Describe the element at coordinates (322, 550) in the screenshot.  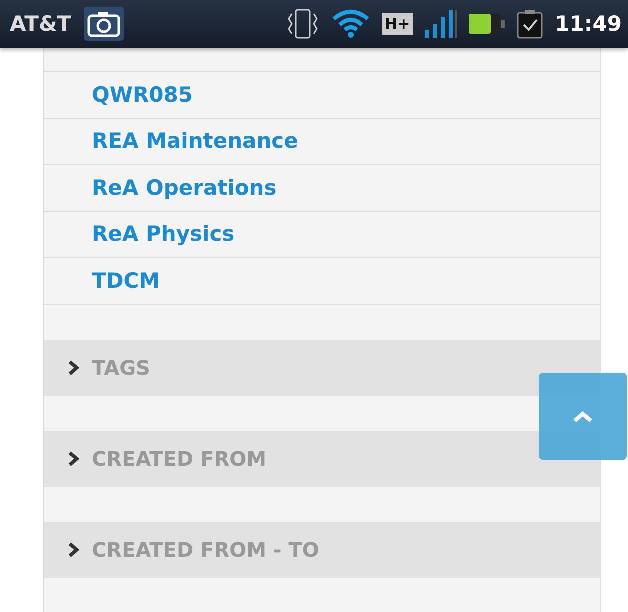
I see `section-header: CREATED FROM - TO` at that location.